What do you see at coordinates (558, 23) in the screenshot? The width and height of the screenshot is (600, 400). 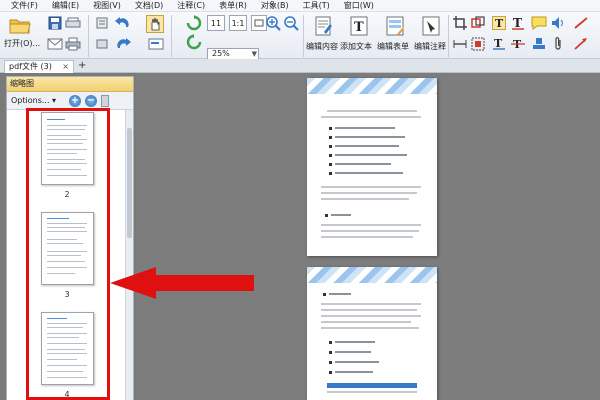 I see `sound-icon` at bounding box center [558, 23].